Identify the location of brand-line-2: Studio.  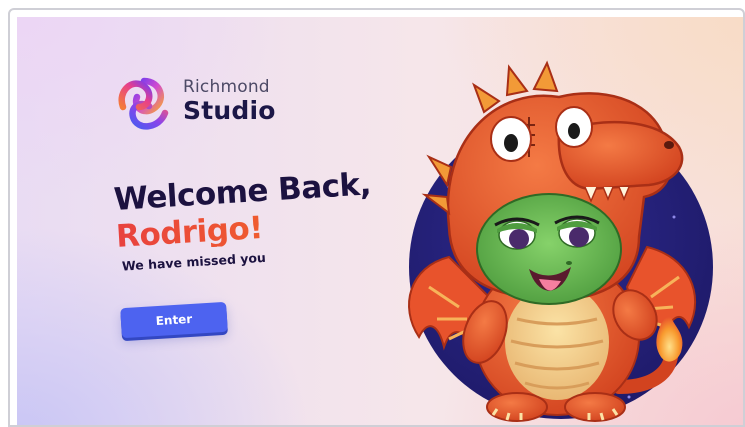
(229, 110).